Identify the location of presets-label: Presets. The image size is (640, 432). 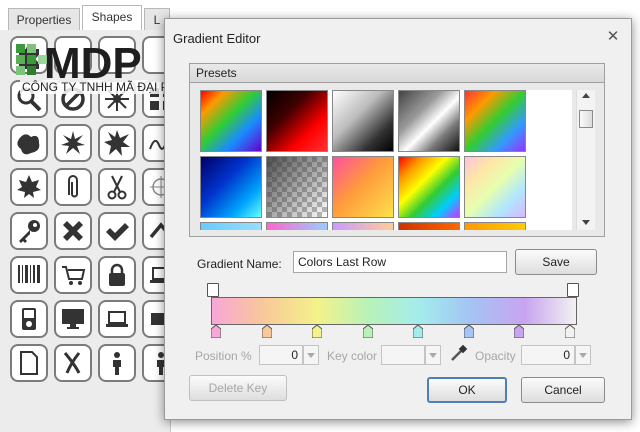
(216, 73).